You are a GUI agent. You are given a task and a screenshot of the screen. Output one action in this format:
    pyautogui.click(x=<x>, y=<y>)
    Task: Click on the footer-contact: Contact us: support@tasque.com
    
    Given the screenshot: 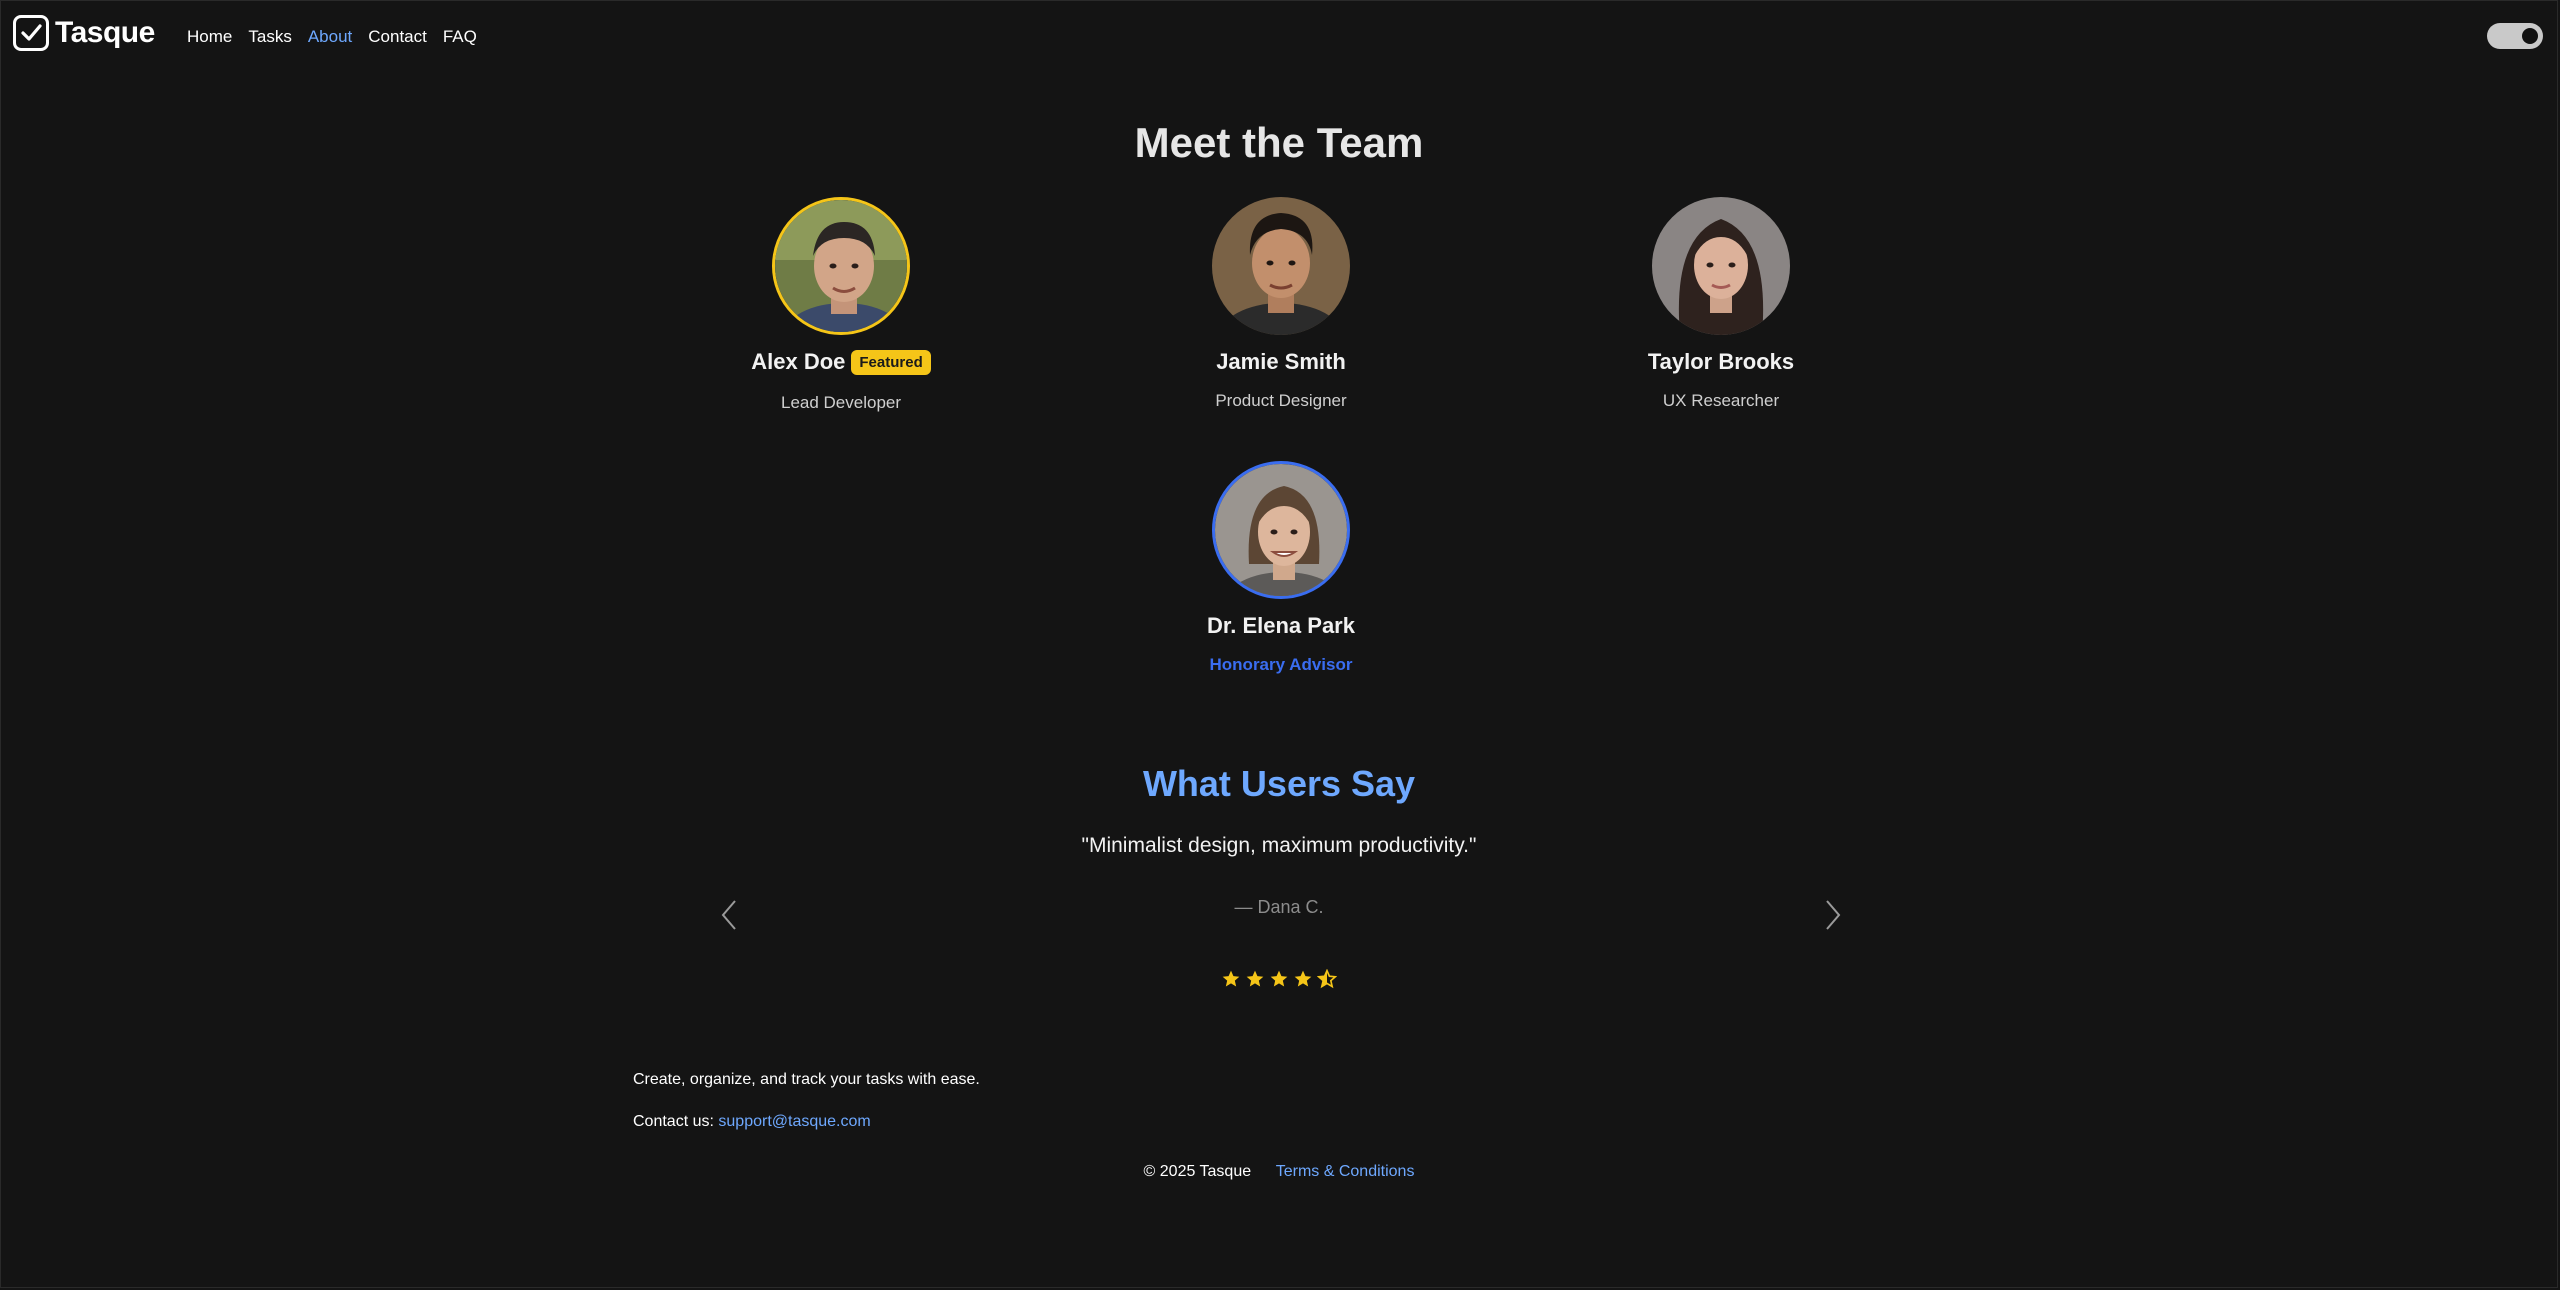 What is the action you would take?
    pyautogui.click(x=752, y=1122)
    